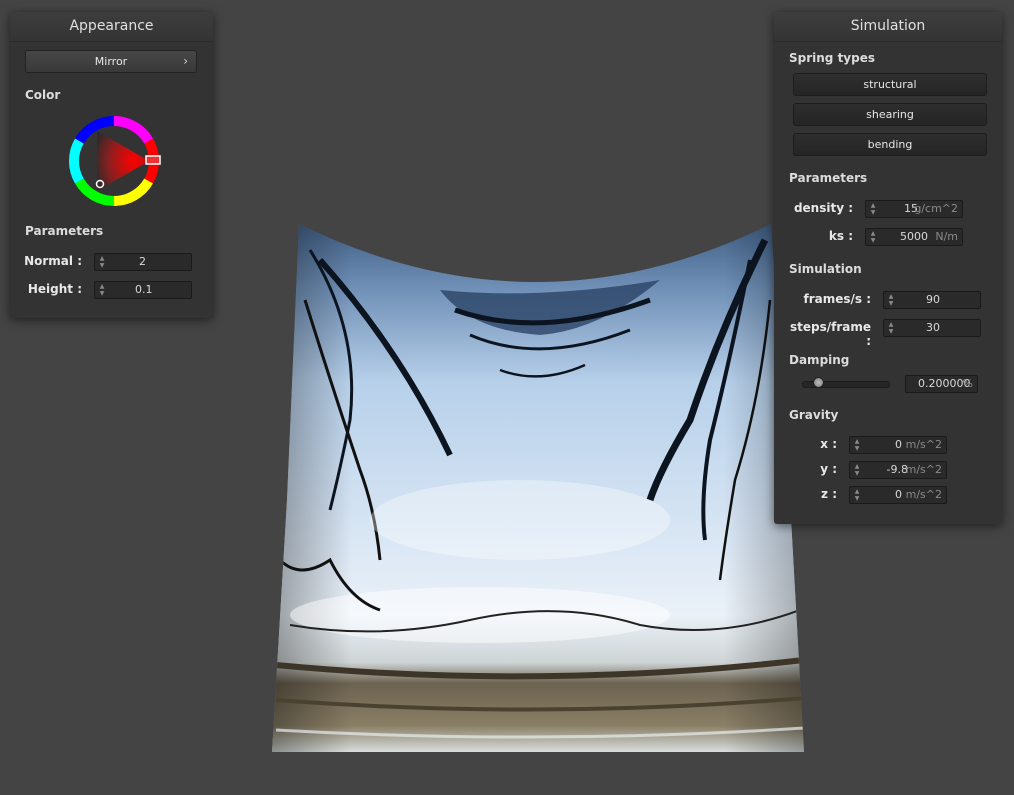  What do you see at coordinates (890, 144) in the screenshot?
I see `bending-button: bending` at bounding box center [890, 144].